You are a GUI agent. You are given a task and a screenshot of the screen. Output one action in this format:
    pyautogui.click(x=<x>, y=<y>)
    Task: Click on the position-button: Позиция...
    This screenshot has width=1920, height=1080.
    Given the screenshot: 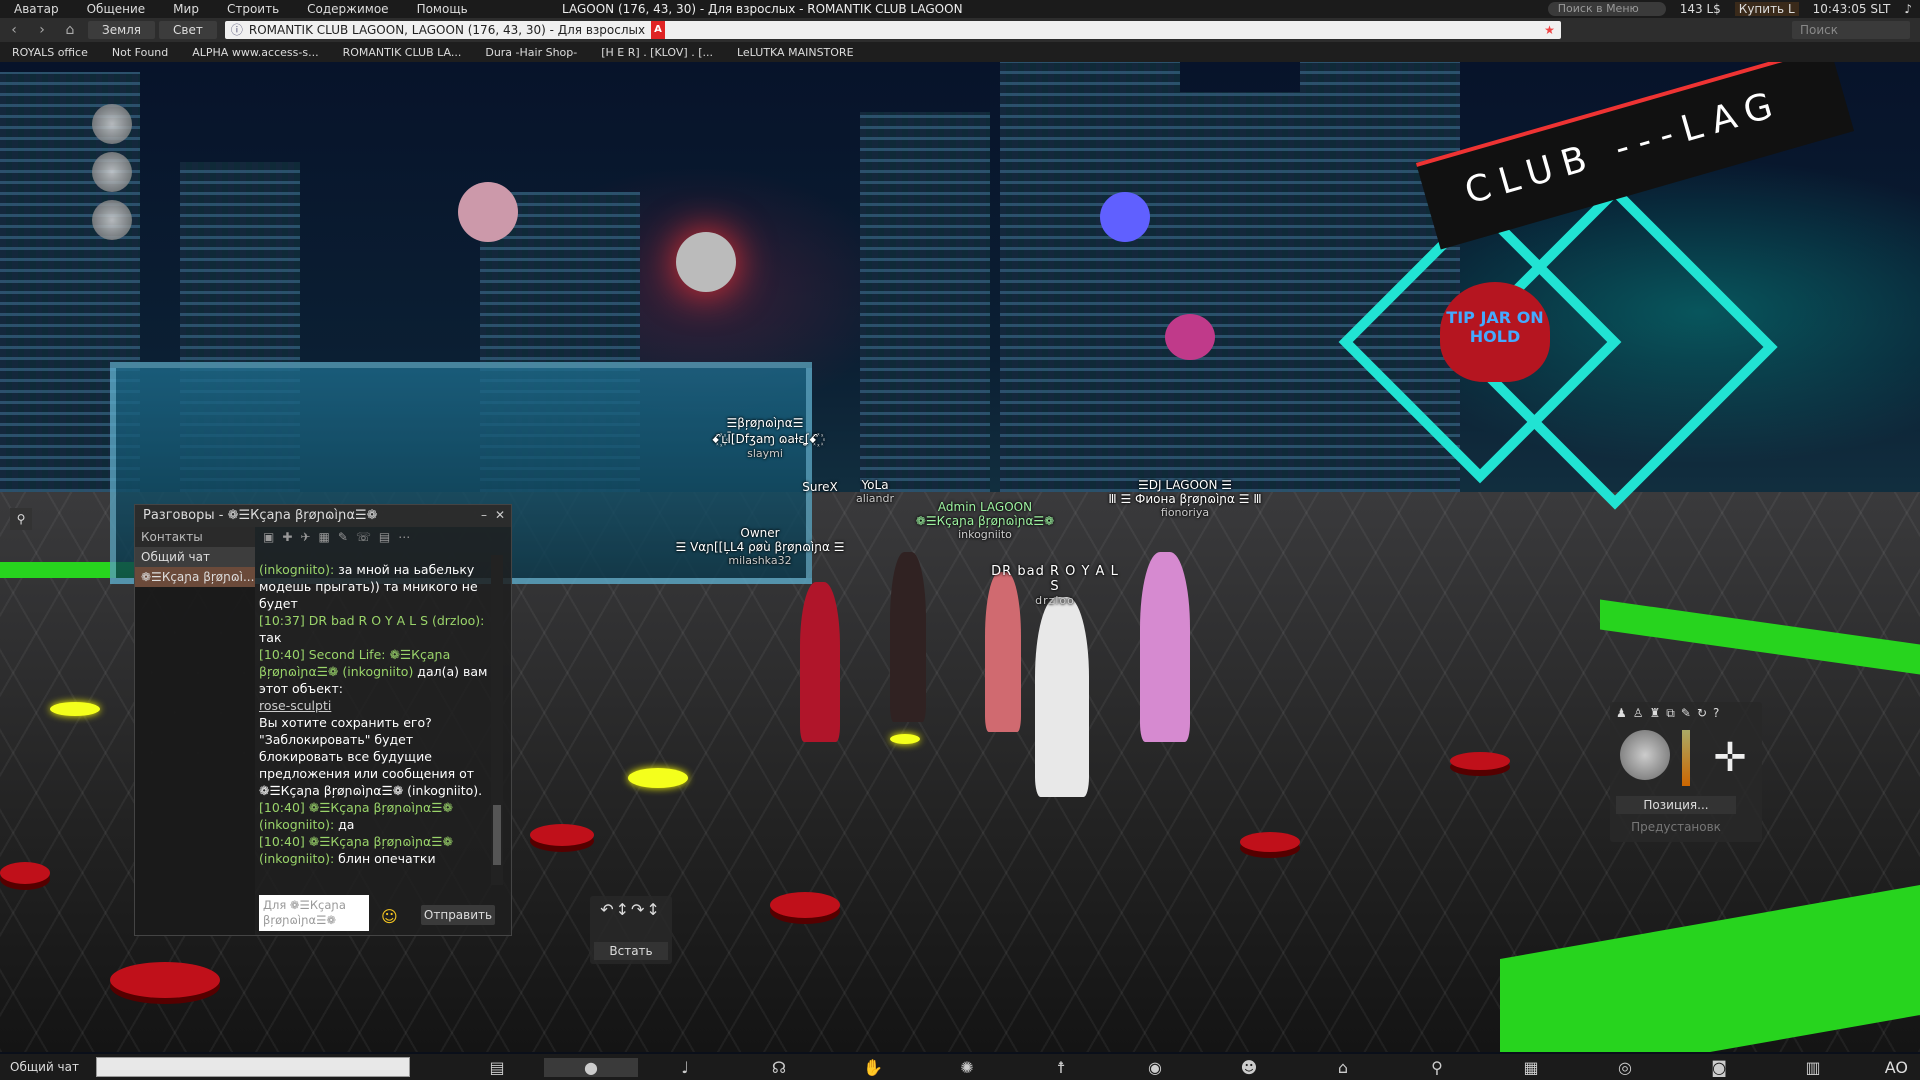 What is the action you would take?
    pyautogui.click(x=1676, y=805)
    